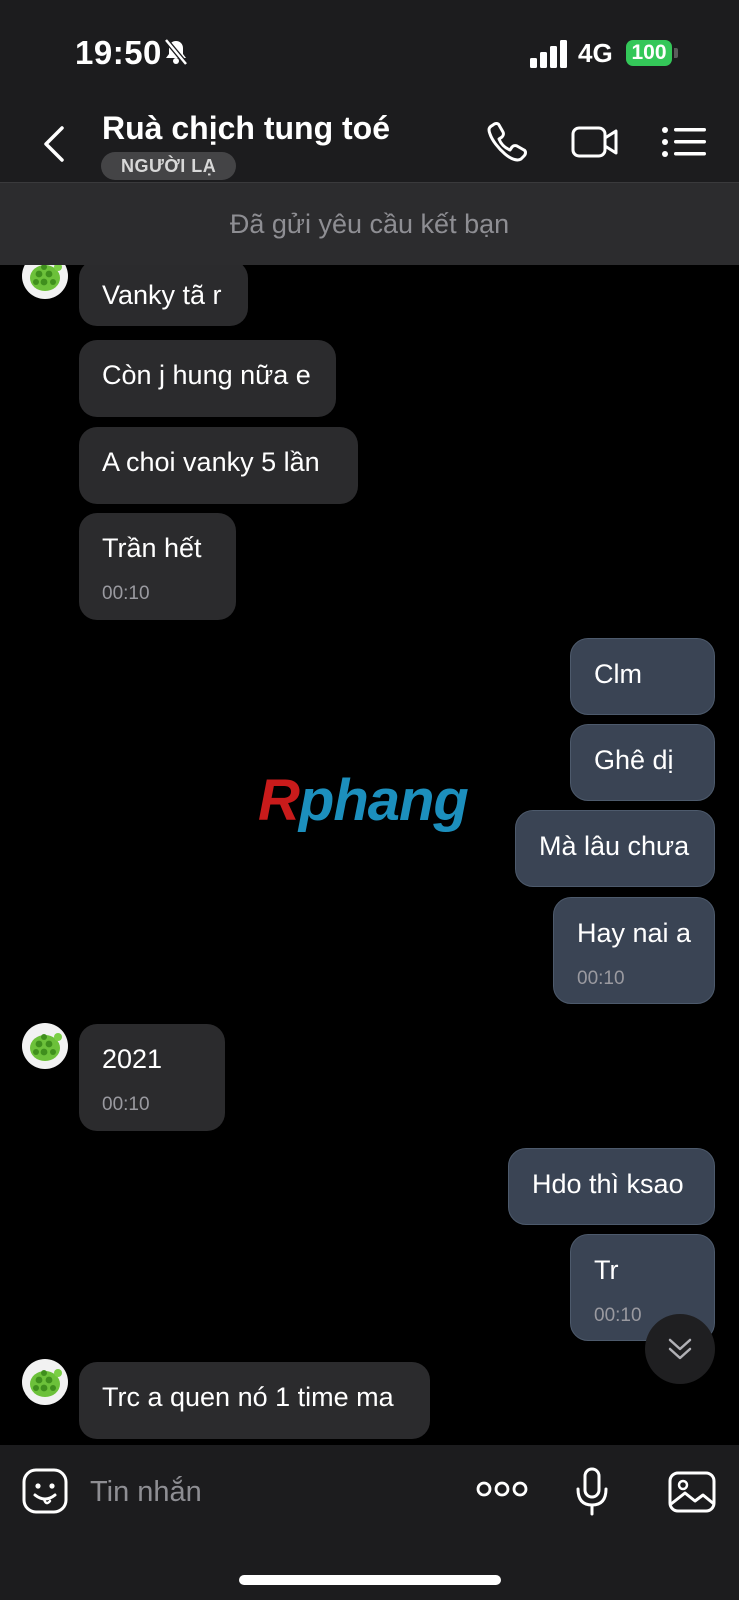 The image size is (739, 1600). Describe the element at coordinates (169, 166) in the screenshot. I see `stranger-badge: NGƯỜI LẠ` at that location.